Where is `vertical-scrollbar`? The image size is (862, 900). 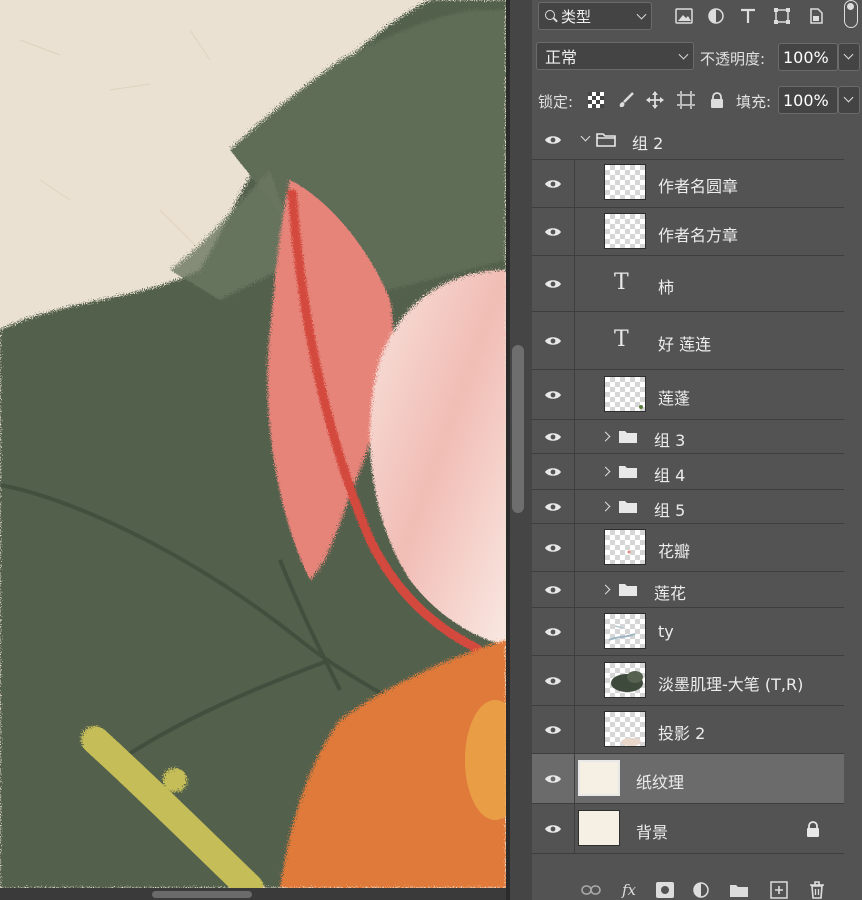
vertical-scrollbar is located at coordinates (521, 450).